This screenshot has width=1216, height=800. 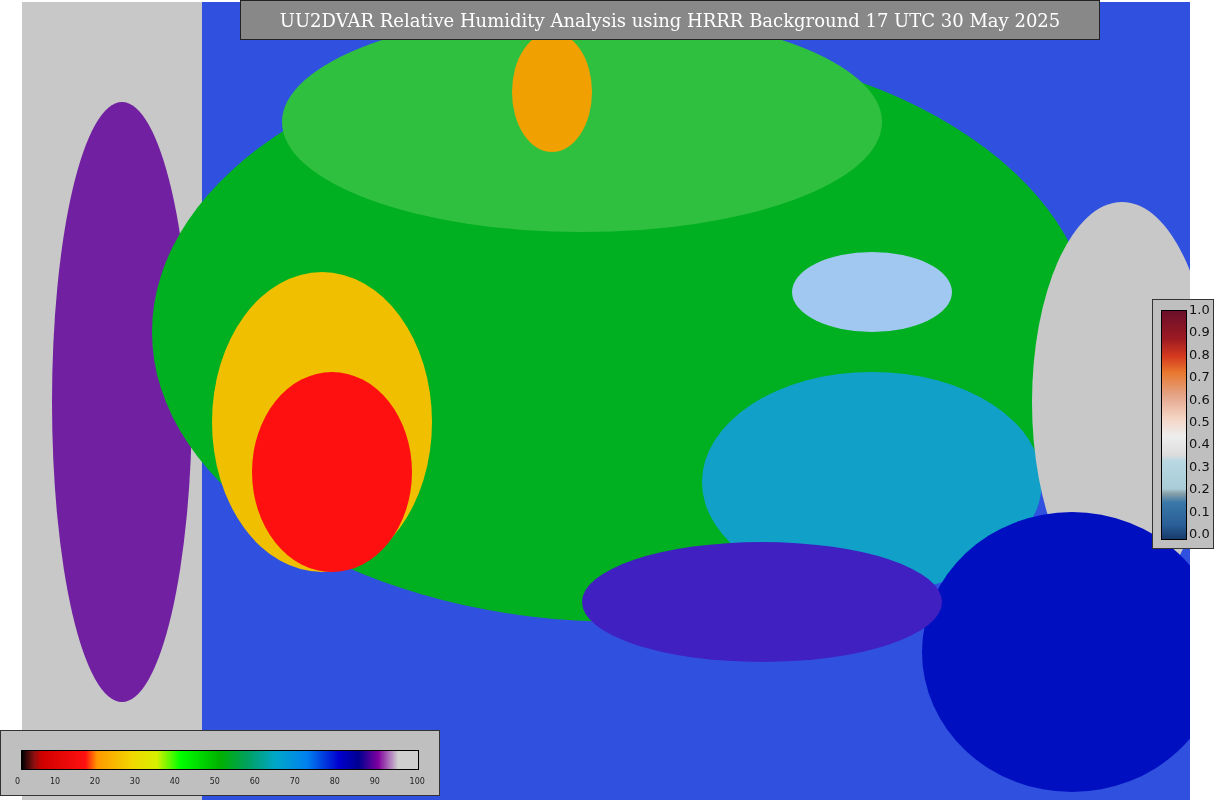 I want to click on tick-label: 0, so click(x=18, y=782).